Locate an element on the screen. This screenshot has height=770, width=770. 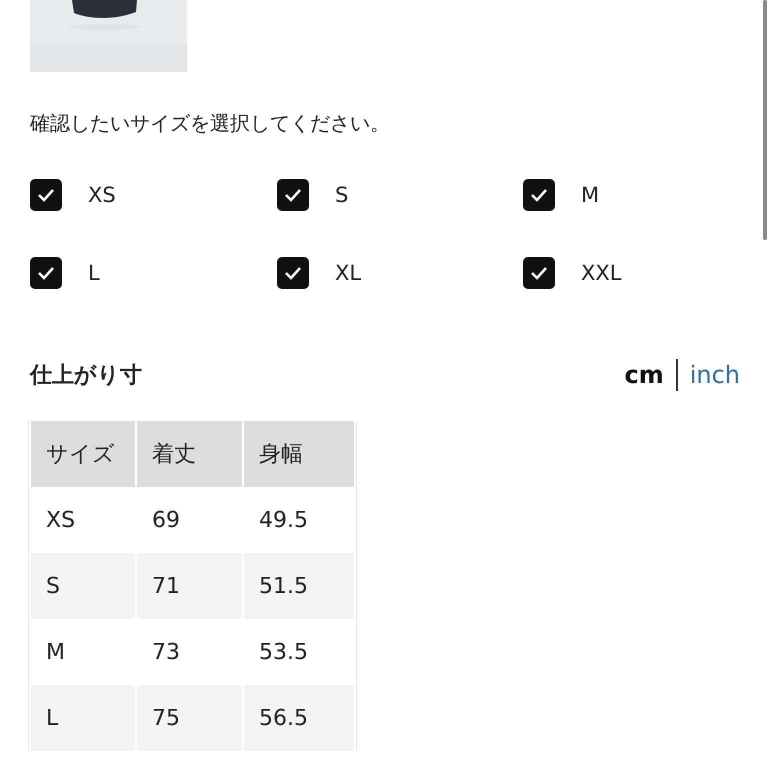
table-cell-text: 53.5 is located at coordinates (283, 652).